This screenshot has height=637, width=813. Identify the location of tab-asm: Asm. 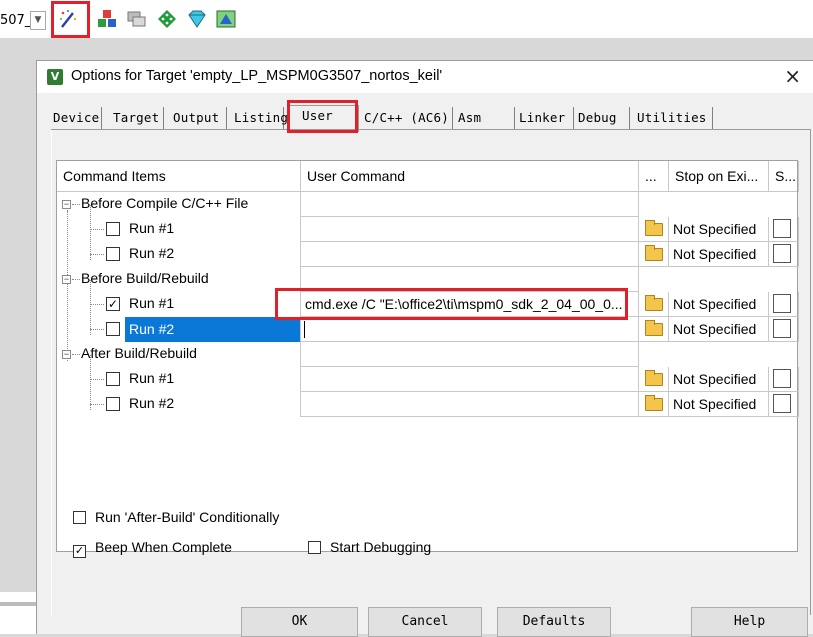
(484, 118).